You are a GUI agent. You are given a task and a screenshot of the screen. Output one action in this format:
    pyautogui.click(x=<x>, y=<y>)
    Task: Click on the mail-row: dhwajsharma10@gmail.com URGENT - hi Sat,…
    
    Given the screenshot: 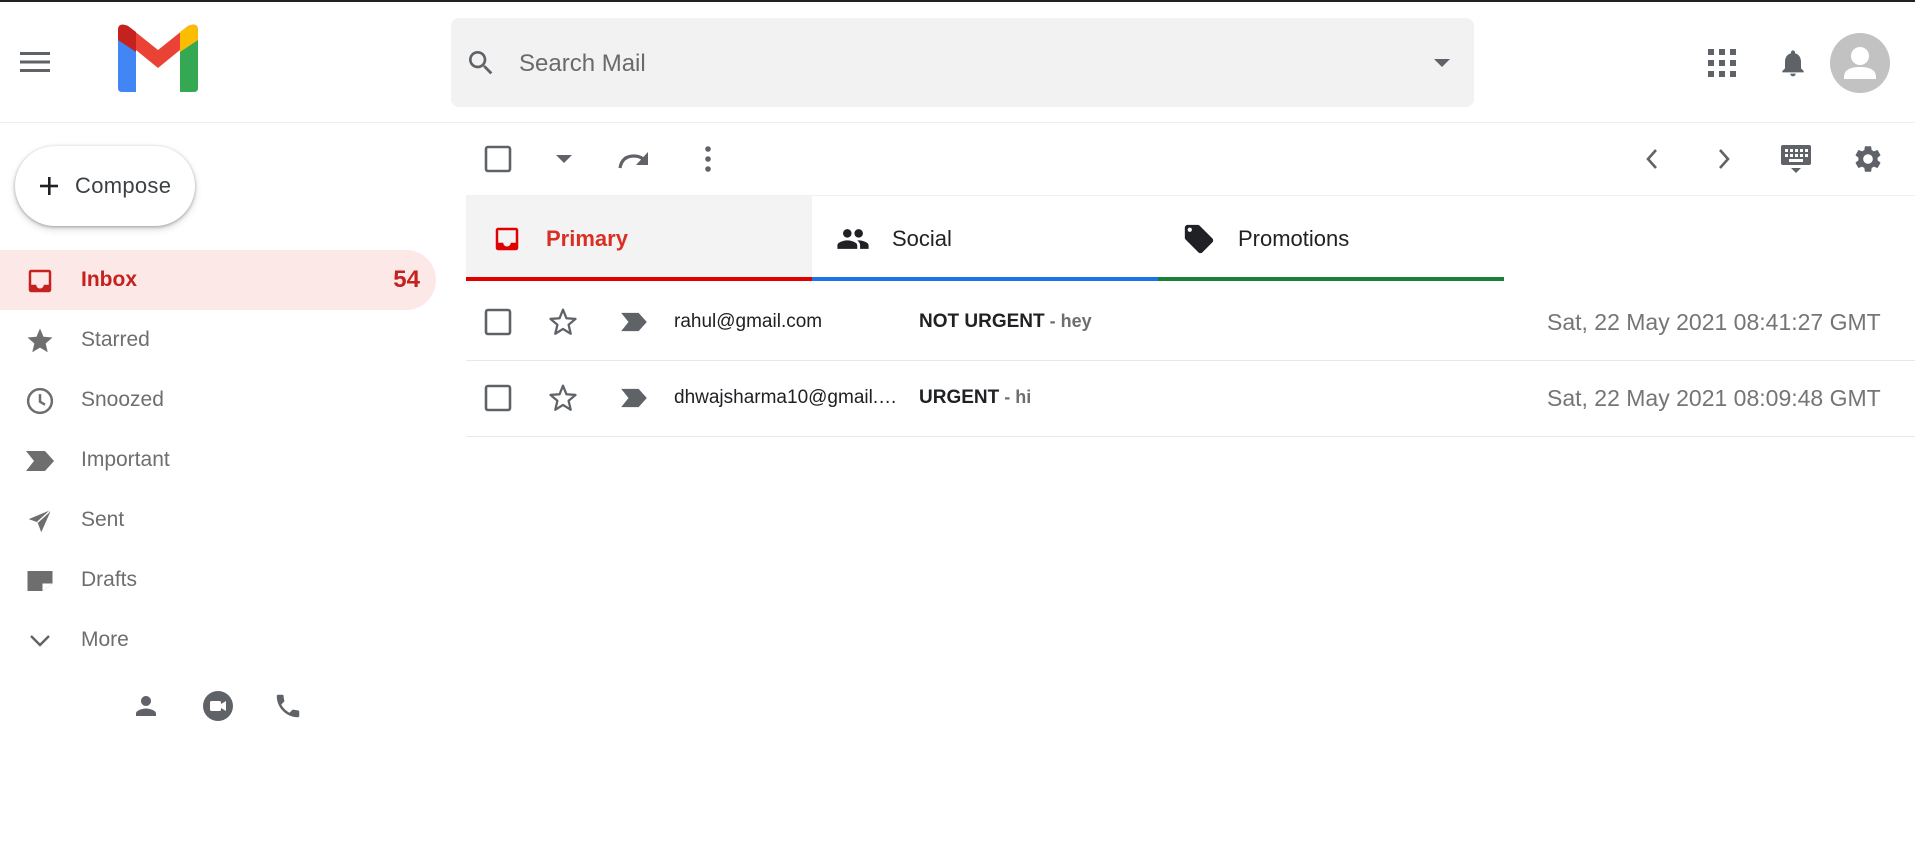 What is the action you would take?
    pyautogui.click(x=1190, y=399)
    